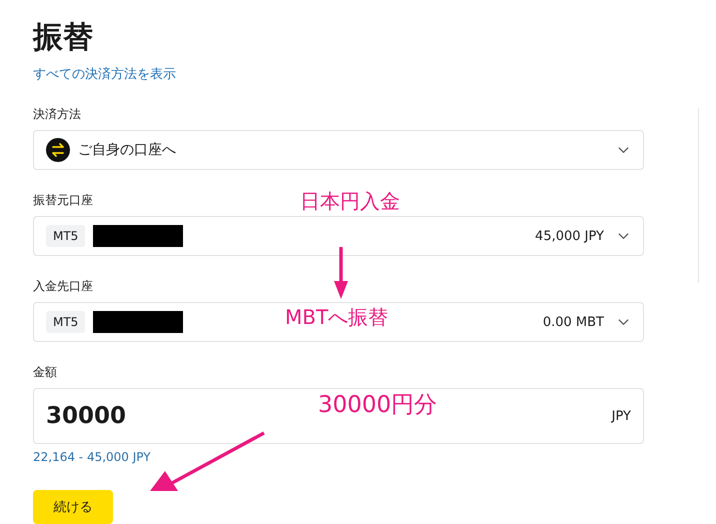 This screenshot has height=524, width=716. I want to click on annotation-arrow, so click(341, 273).